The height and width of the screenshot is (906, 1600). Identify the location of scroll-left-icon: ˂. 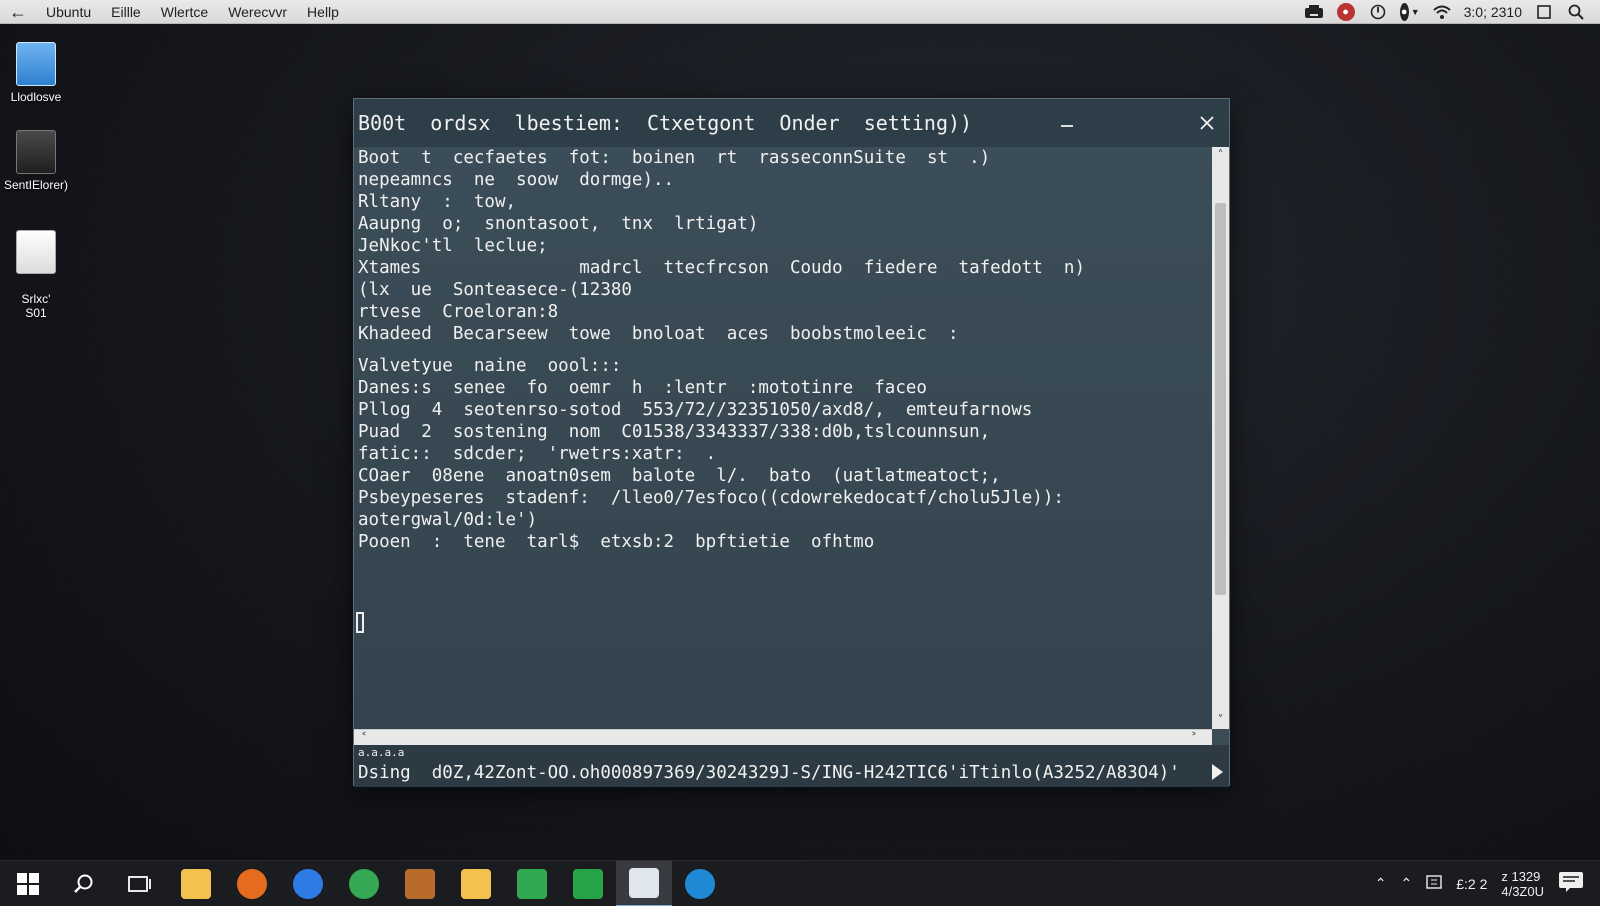
(364, 738).